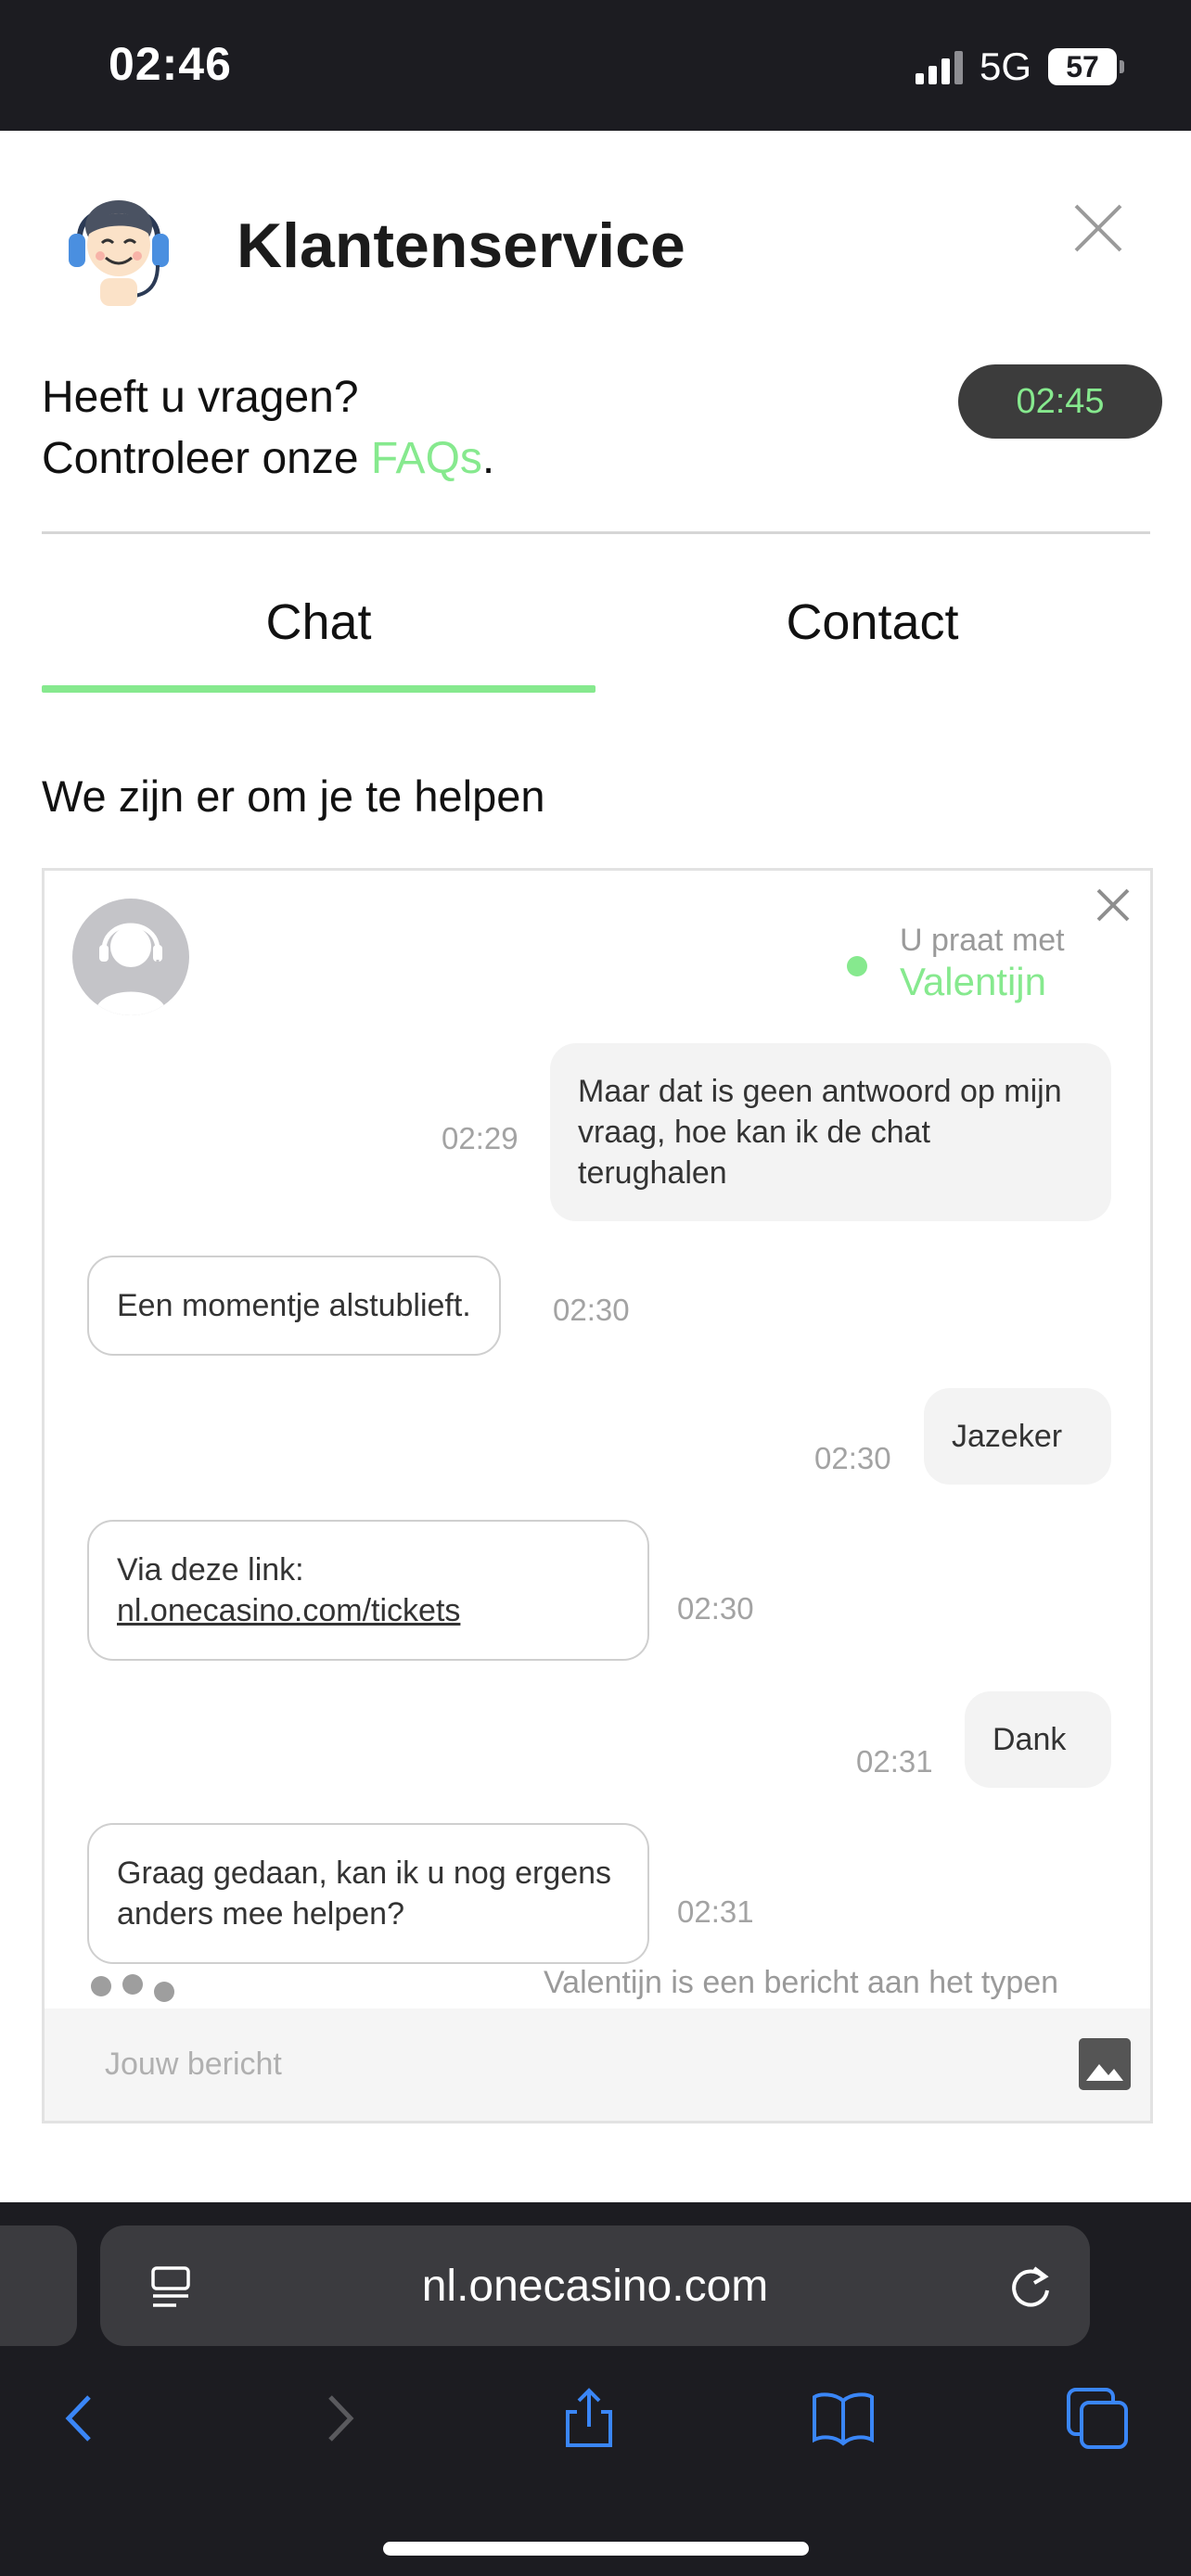 The image size is (1191, 2576). I want to click on agent-avatar, so click(130, 957).